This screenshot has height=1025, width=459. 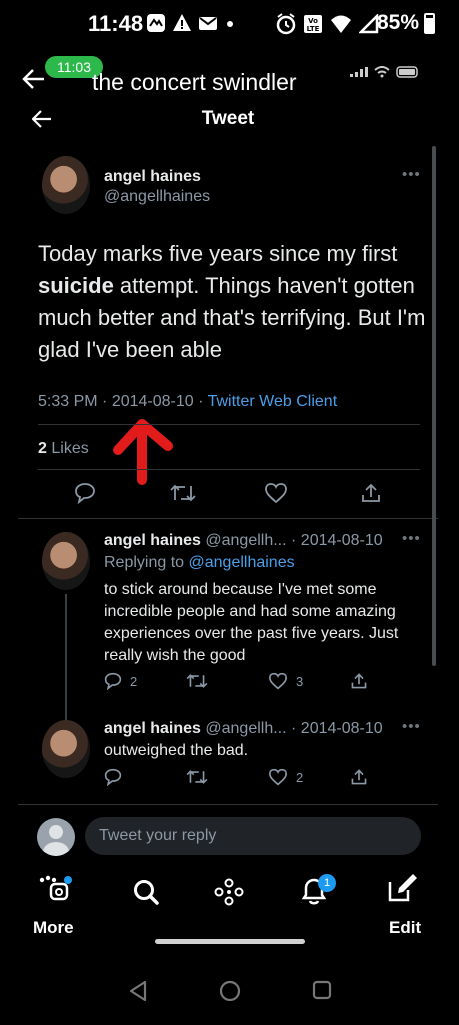 I want to click on reply-header: angel haines @angellh... · 2014-08-10, so click(x=243, y=541).